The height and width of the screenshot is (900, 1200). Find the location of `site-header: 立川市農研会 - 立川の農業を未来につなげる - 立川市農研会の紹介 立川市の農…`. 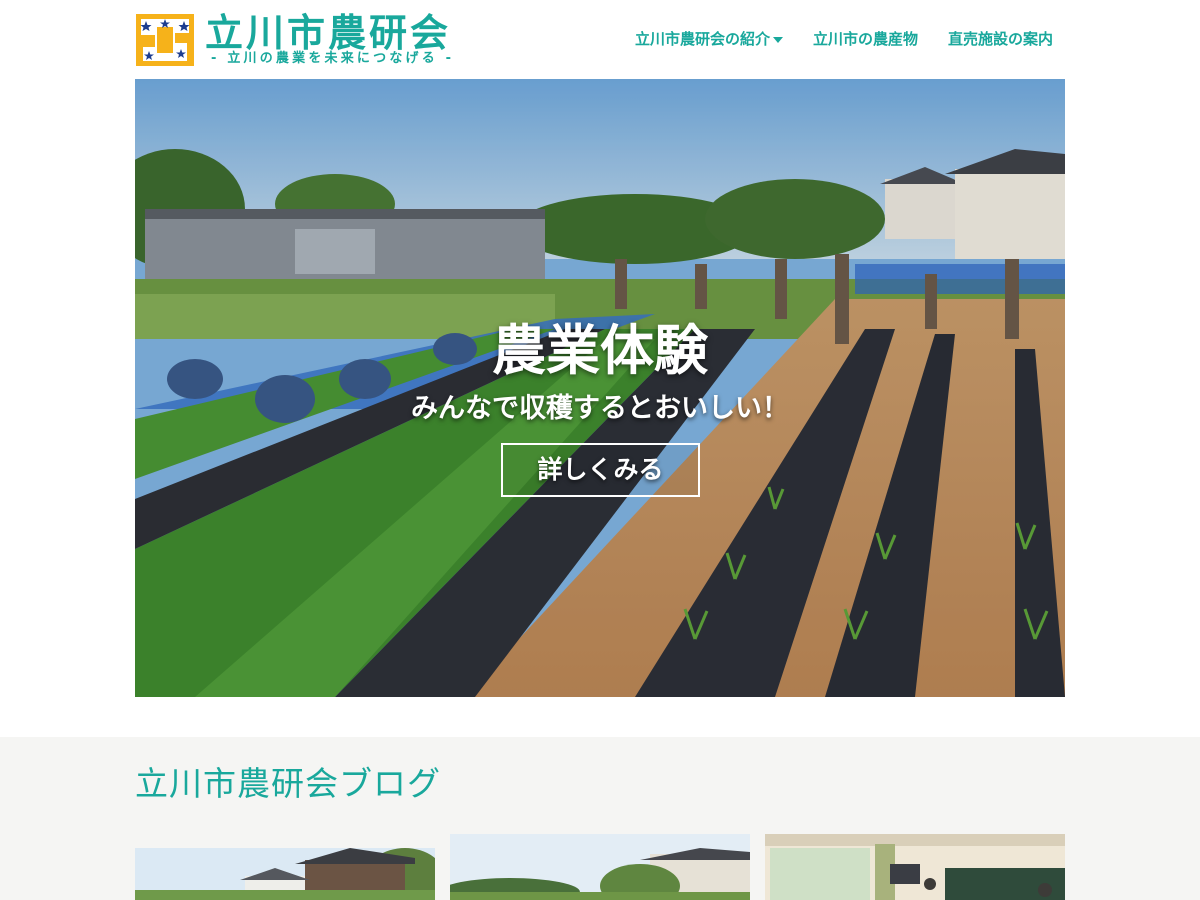

site-header: 立川市農研会 - 立川の農業を未来につなげる - 立川市農研会の紹介 立川市の農… is located at coordinates (600, 39).